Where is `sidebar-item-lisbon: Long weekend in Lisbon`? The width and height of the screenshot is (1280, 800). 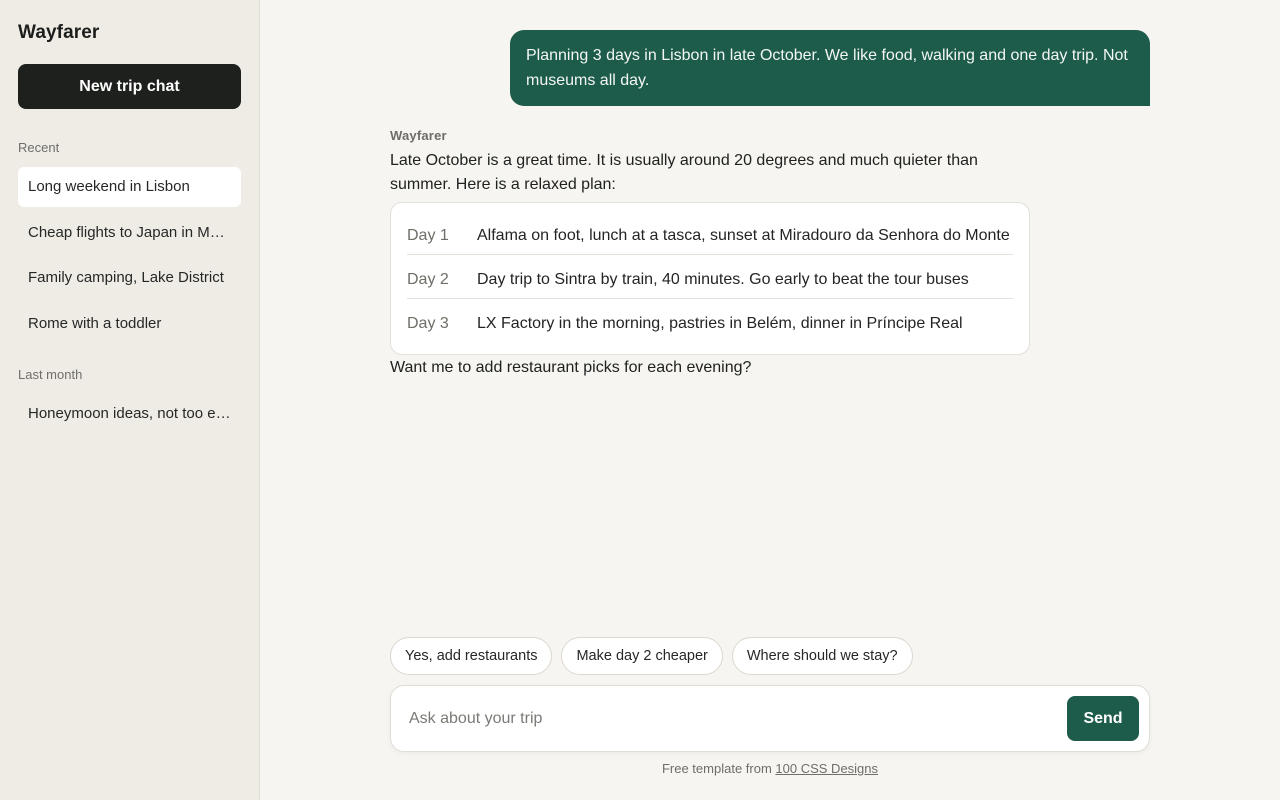
sidebar-item-lisbon: Long weekend in Lisbon is located at coordinates (129, 187).